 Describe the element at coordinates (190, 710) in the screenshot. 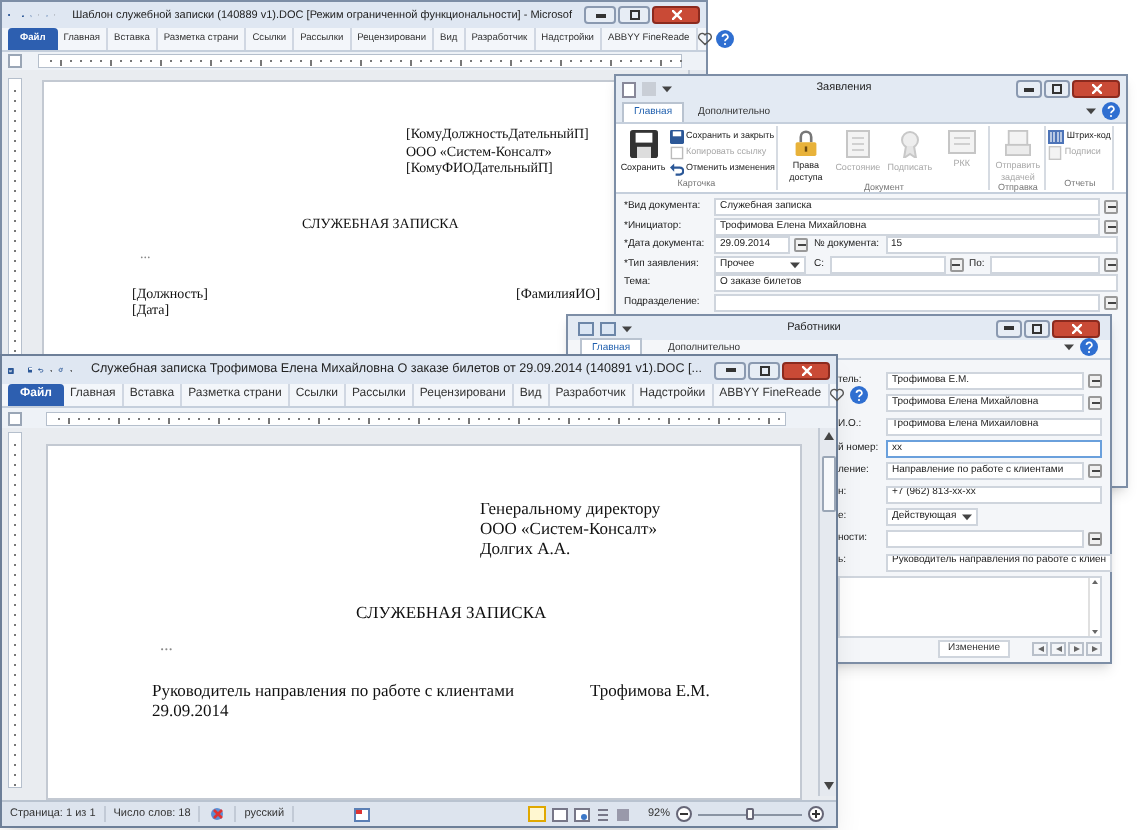

I see `signature-text: 29.09.2014` at that location.